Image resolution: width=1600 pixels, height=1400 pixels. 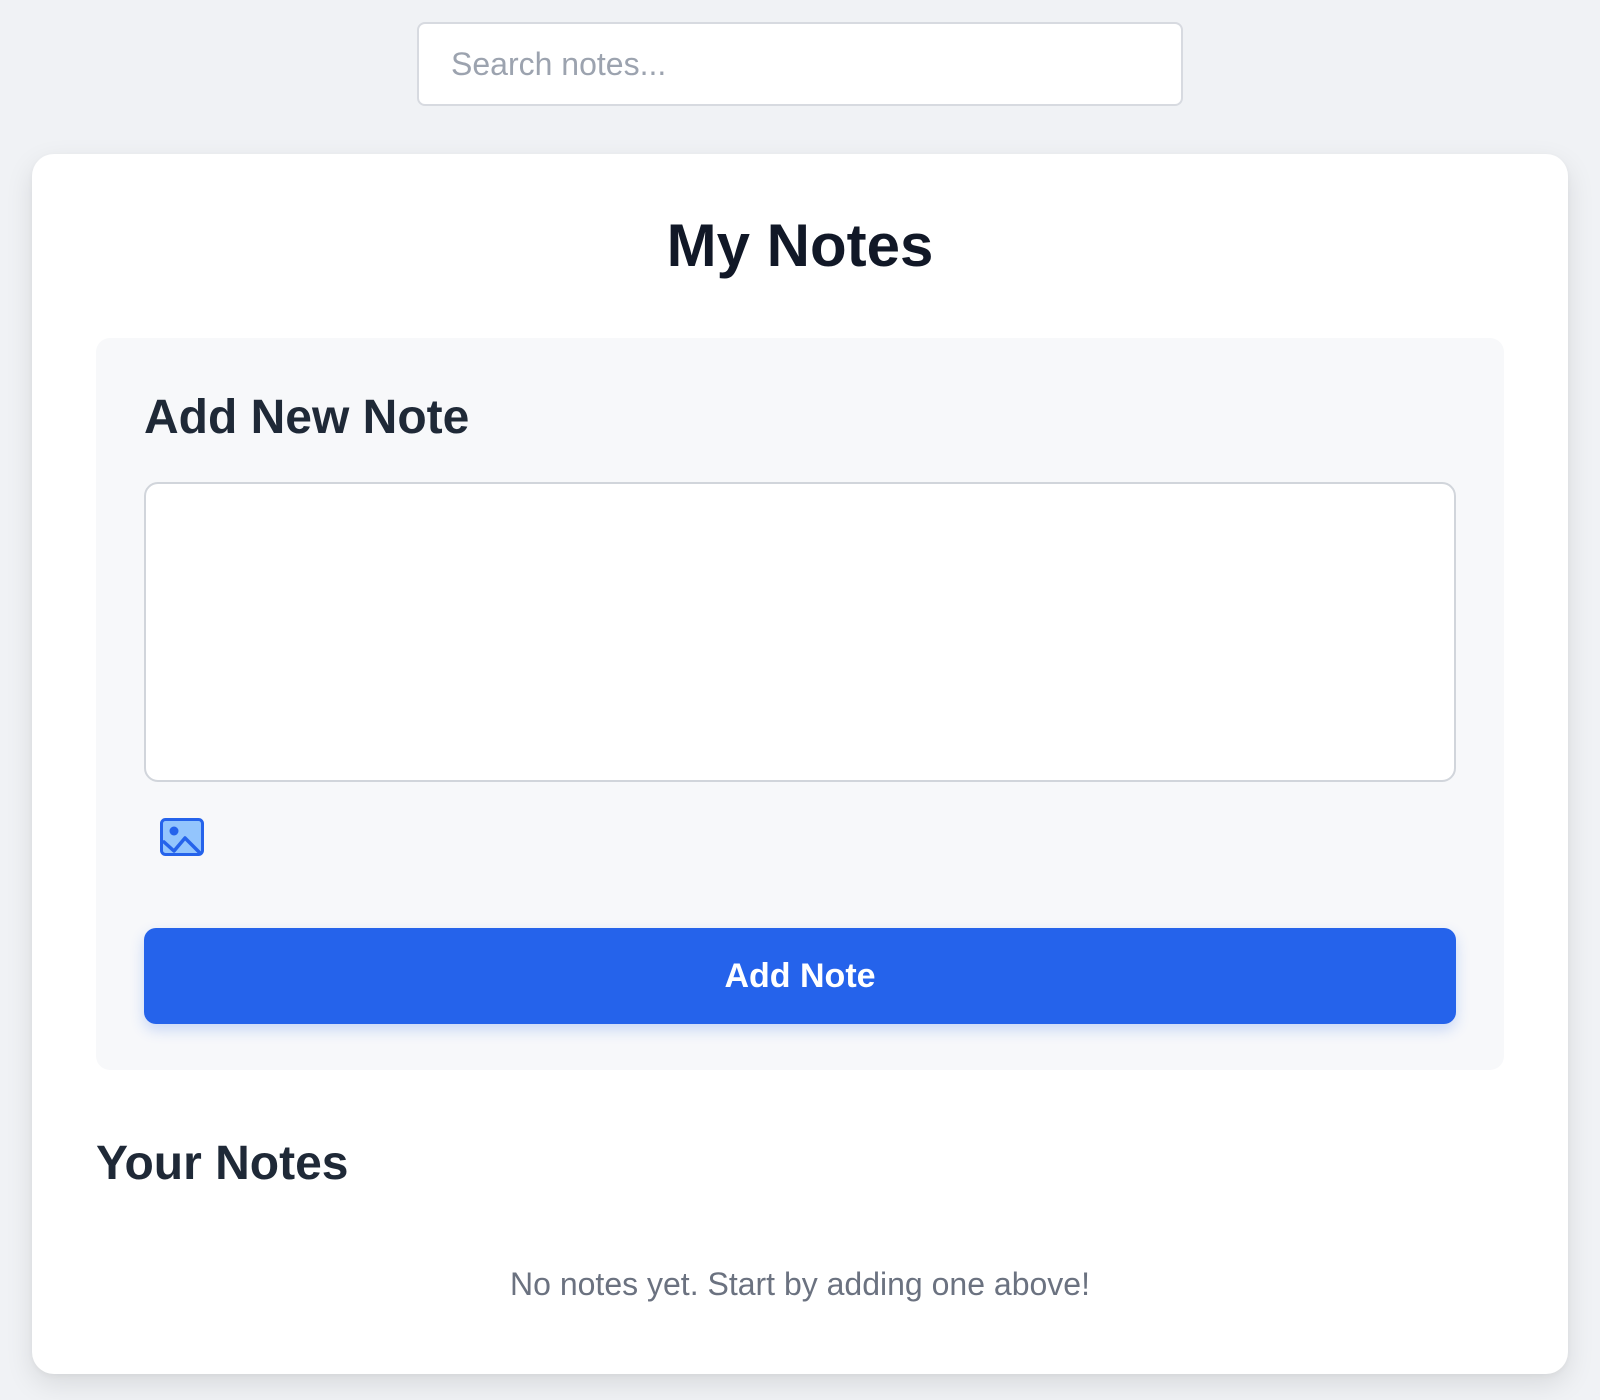 I want to click on page-title: My Notes, so click(x=800, y=245).